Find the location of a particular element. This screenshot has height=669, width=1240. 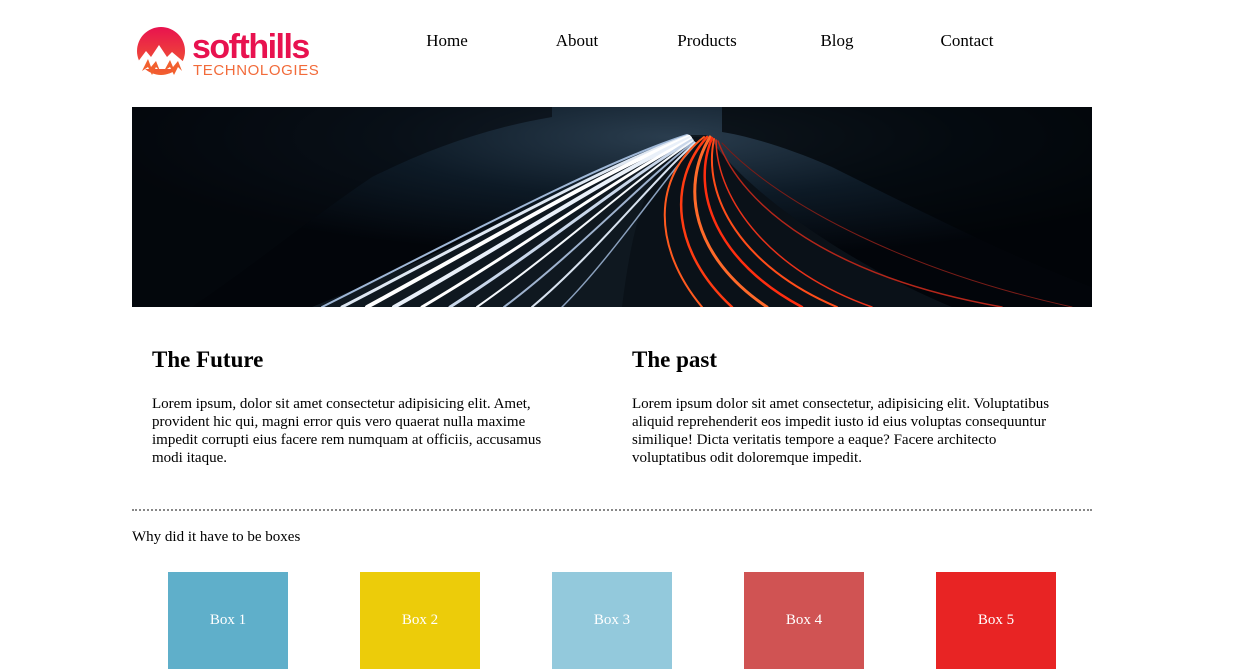

box-2-label: Box 2 is located at coordinates (420, 620).